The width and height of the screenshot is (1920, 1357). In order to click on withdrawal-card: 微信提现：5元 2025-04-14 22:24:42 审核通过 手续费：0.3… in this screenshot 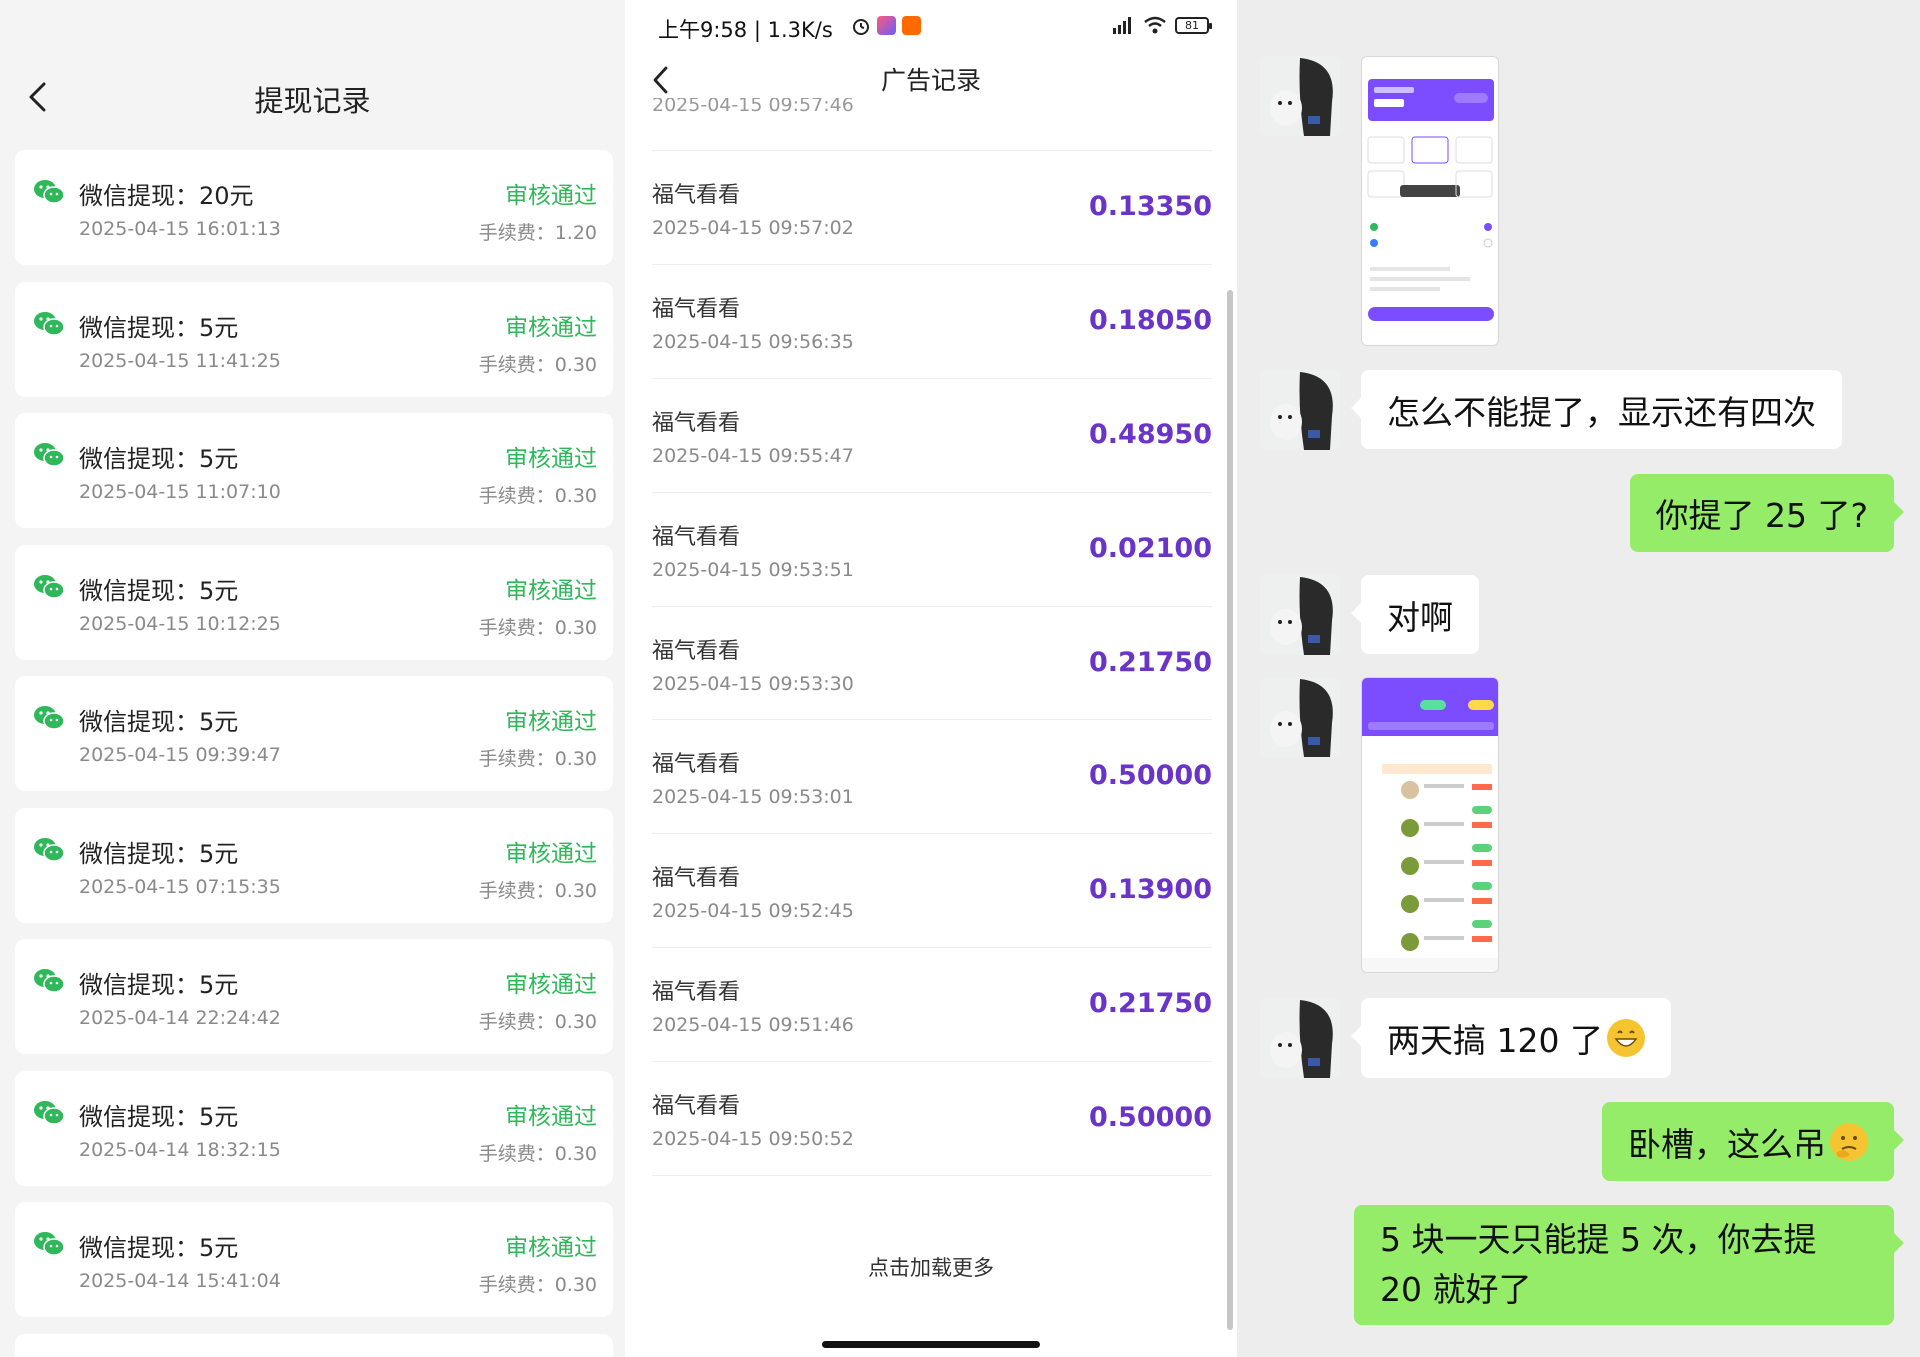, I will do `click(314, 996)`.